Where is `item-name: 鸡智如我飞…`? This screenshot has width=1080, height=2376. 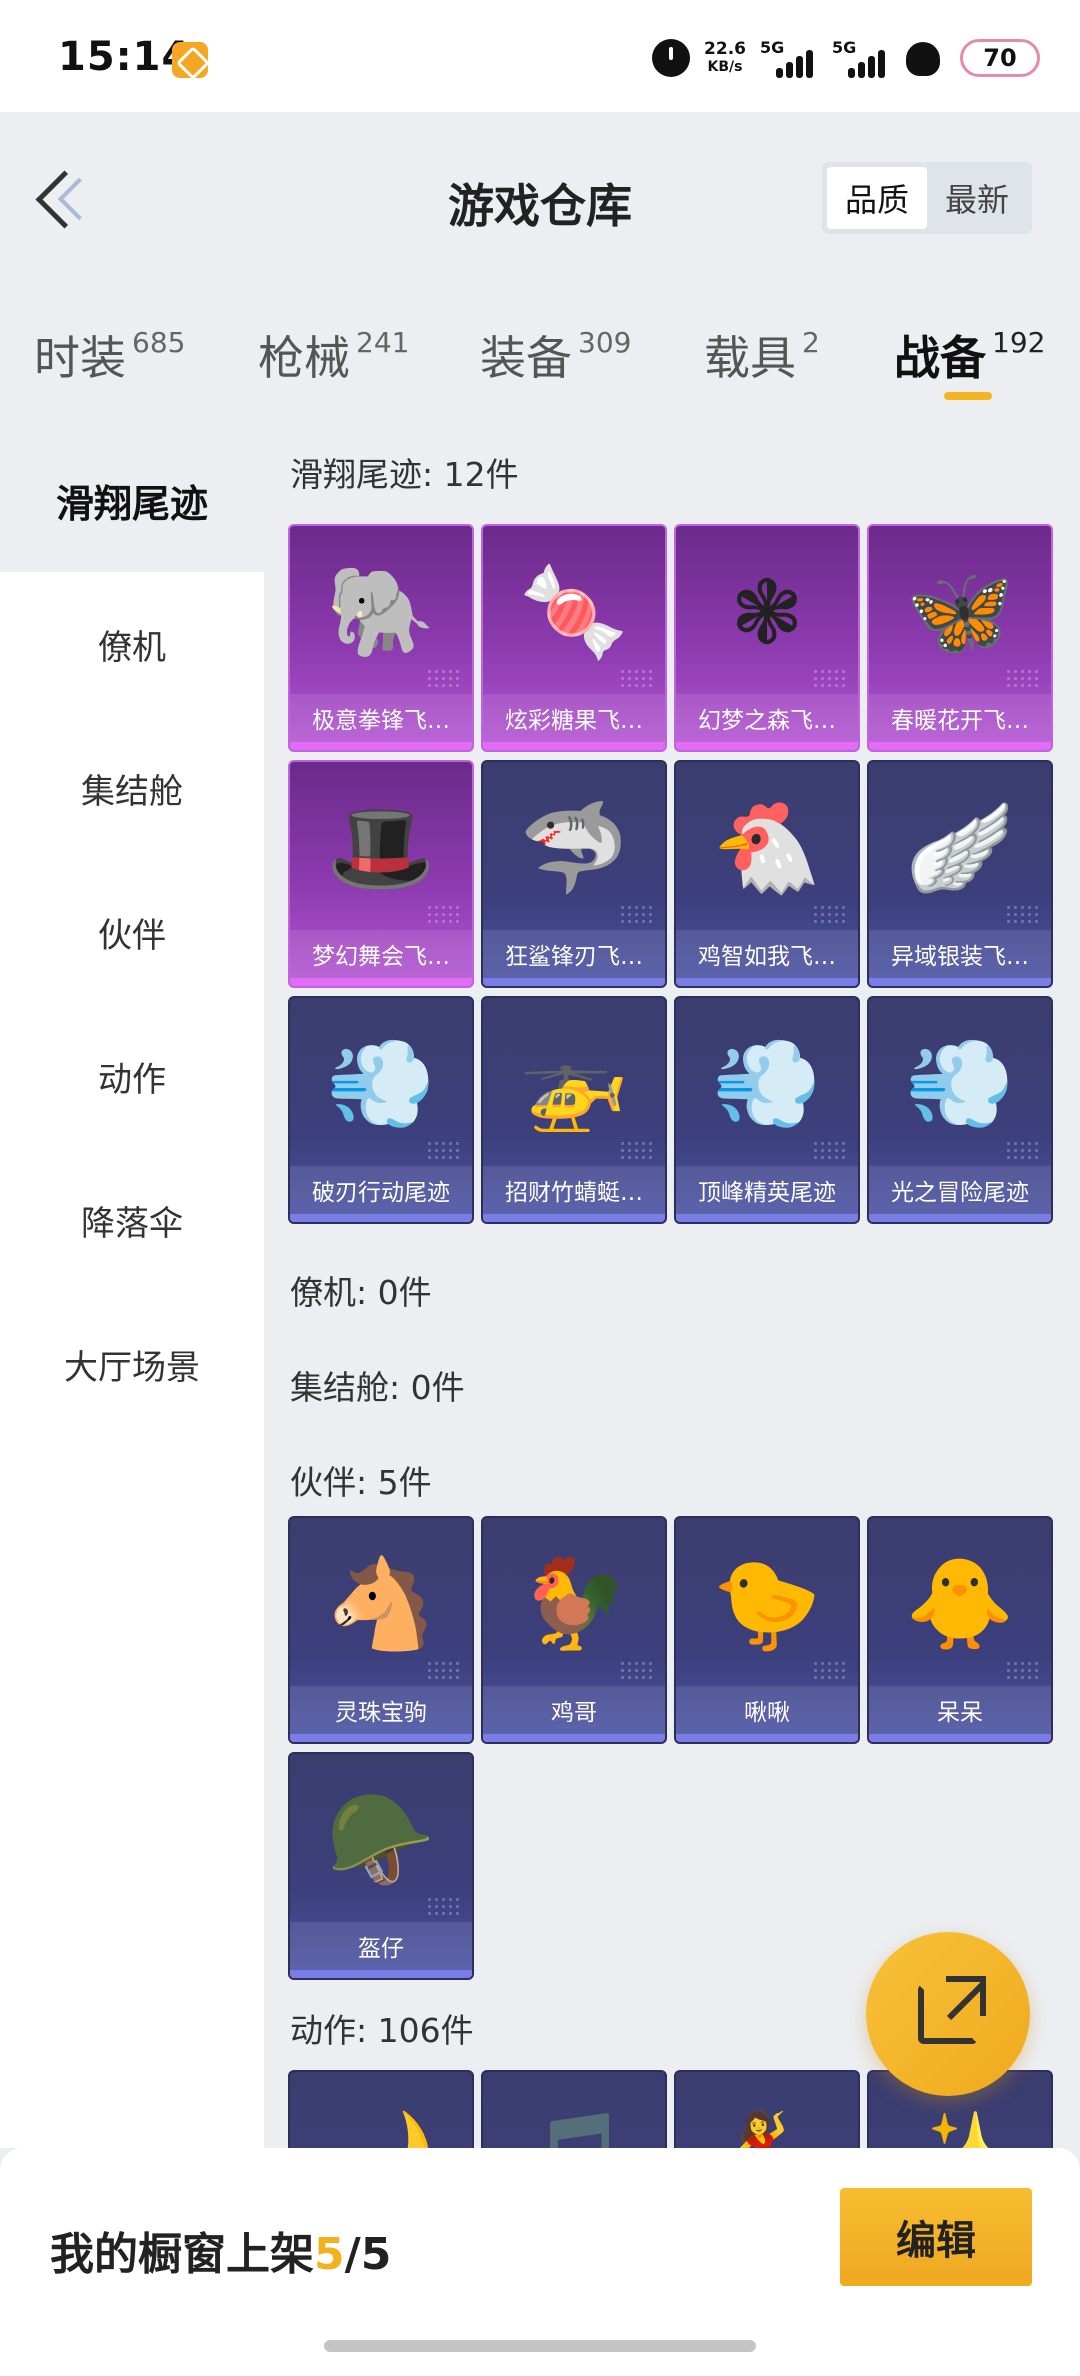
item-name: 鸡智如我飞… is located at coordinates (767, 954).